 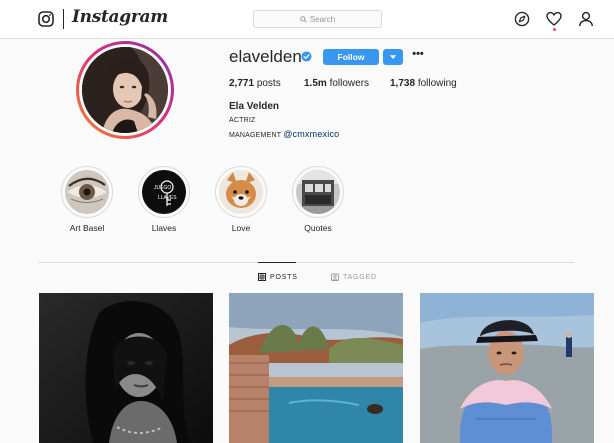 I want to click on tab-posts: POSTS, so click(x=278, y=277).